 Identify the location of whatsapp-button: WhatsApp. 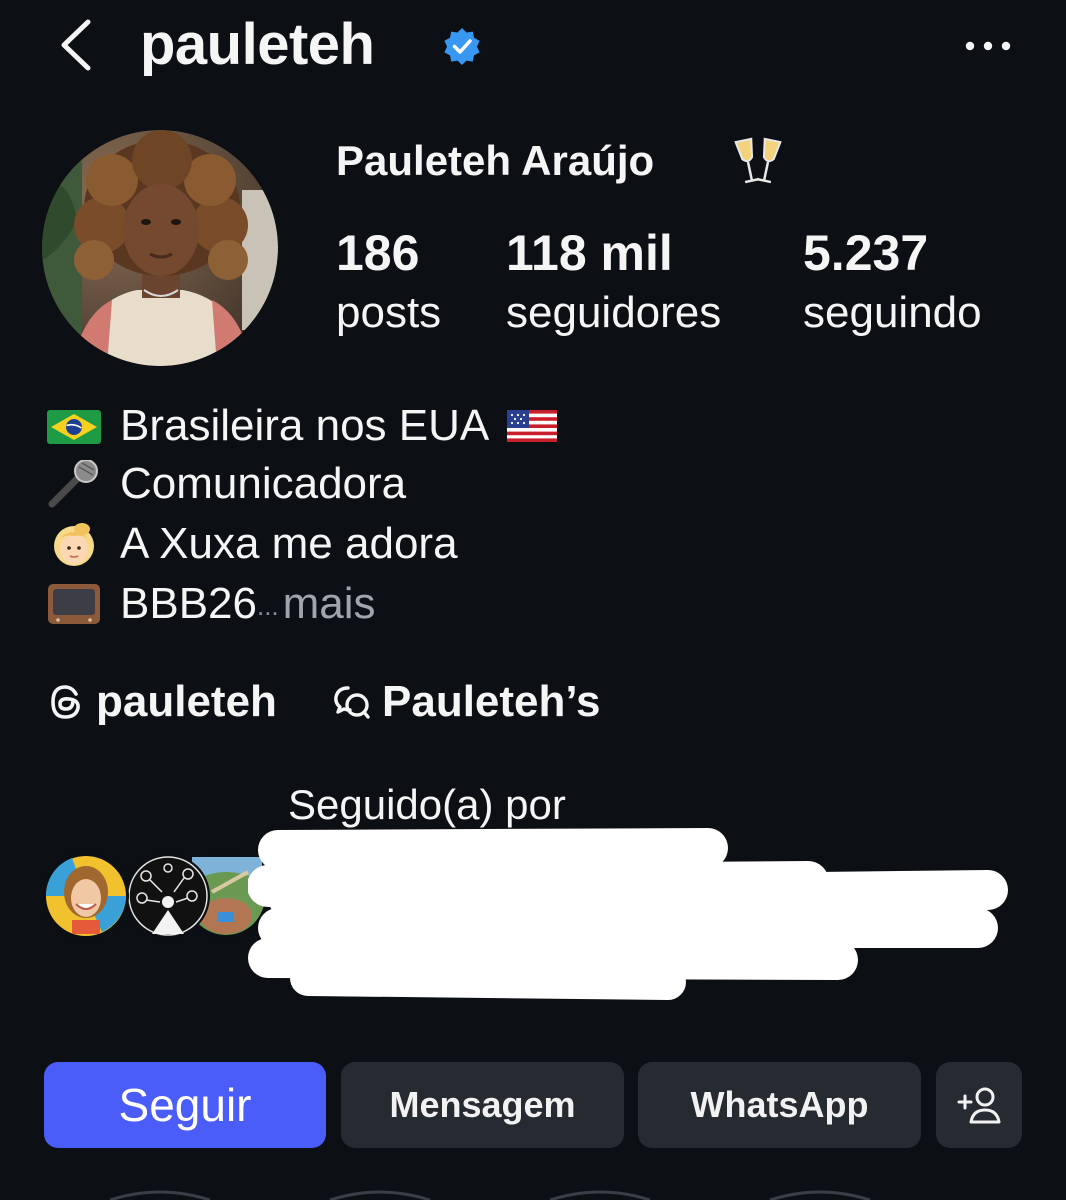
(779, 1105).